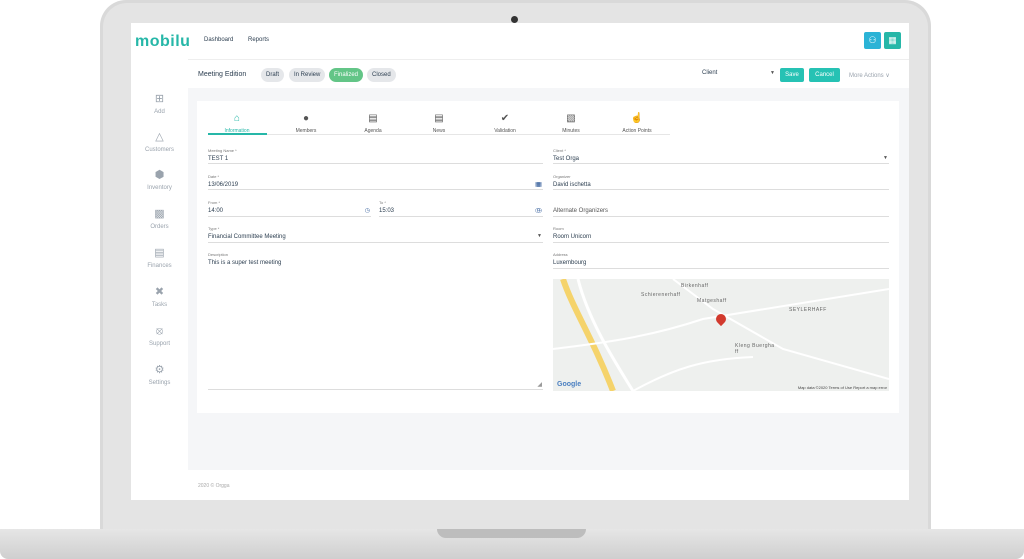  What do you see at coordinates (712, 301) in the screenshot?
I see `map-label: Matgeshaff` at bounding box center [712, 301].